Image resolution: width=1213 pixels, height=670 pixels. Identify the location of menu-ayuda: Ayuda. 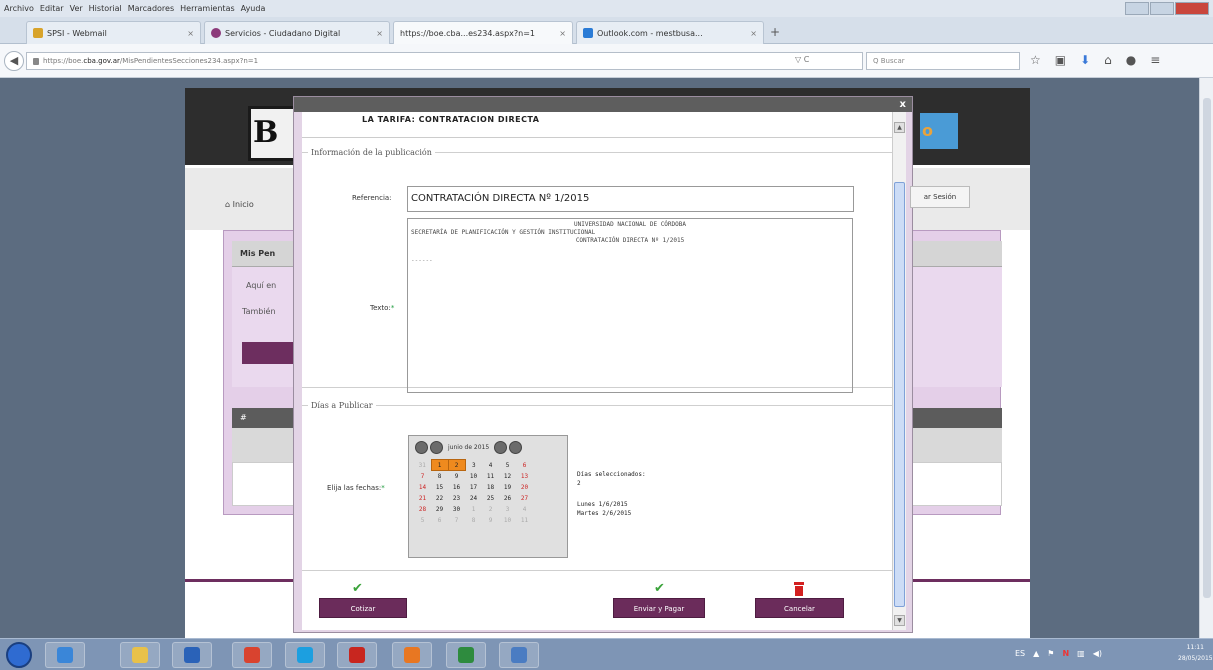
(253, 8).